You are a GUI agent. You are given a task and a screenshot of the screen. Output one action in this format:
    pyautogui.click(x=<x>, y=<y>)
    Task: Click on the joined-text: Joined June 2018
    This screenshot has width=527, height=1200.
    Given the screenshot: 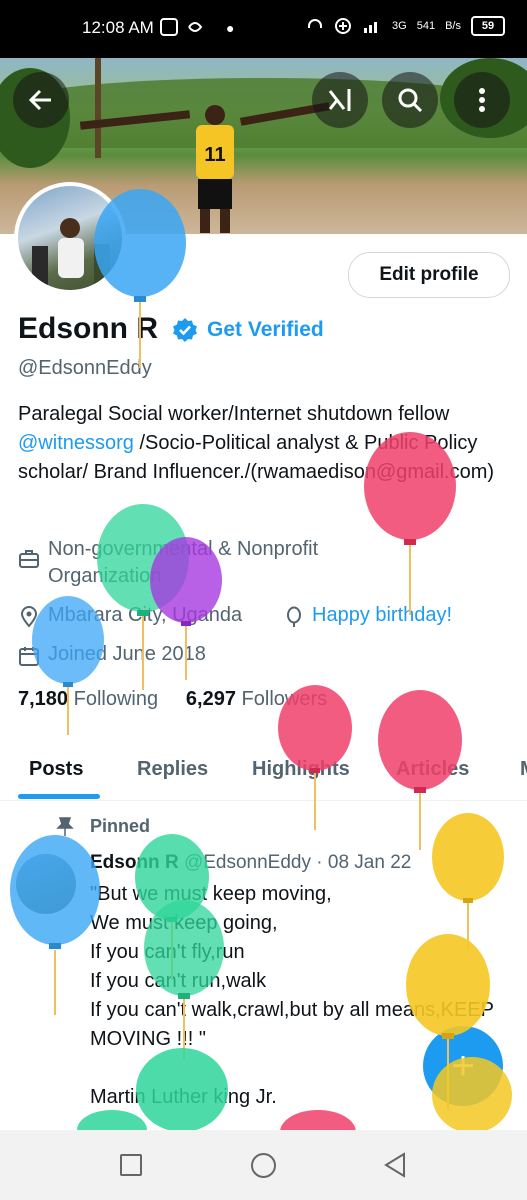 What is the action you would take?
    pyautogui.click(x=127, y=654)
    